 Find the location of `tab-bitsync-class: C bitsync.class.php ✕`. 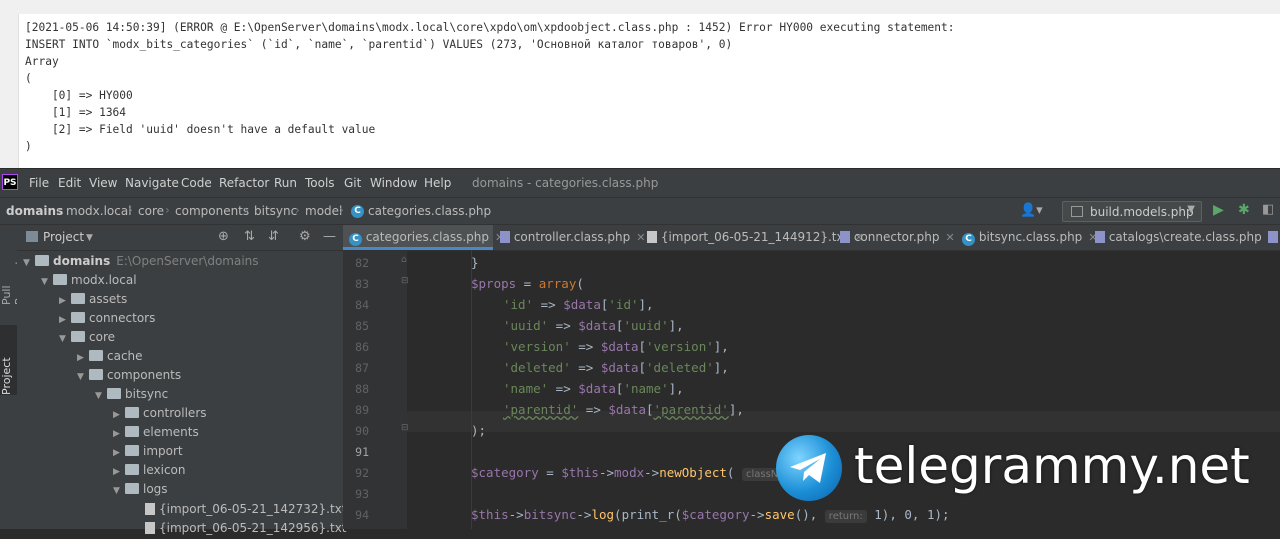

tab-bitsync-class: C bitsync.class.php ✕ is located at coordinates (1030, 237).